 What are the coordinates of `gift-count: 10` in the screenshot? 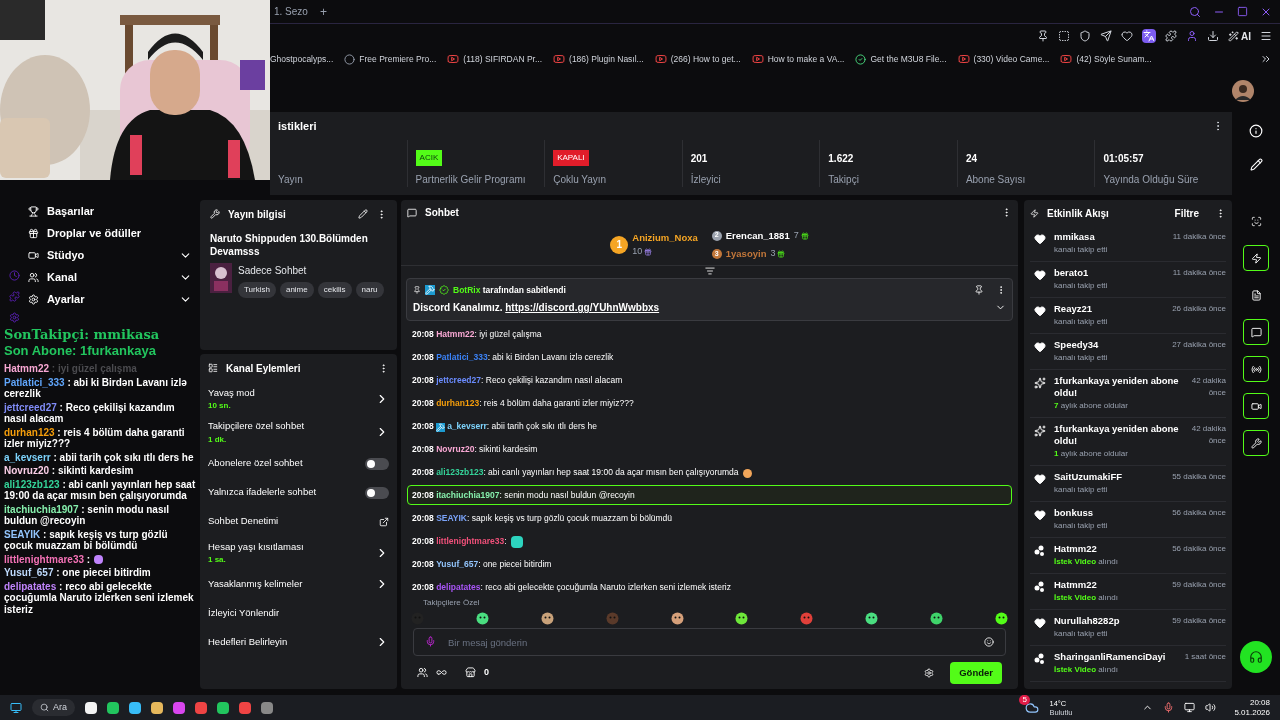 It's located at (637, 252).